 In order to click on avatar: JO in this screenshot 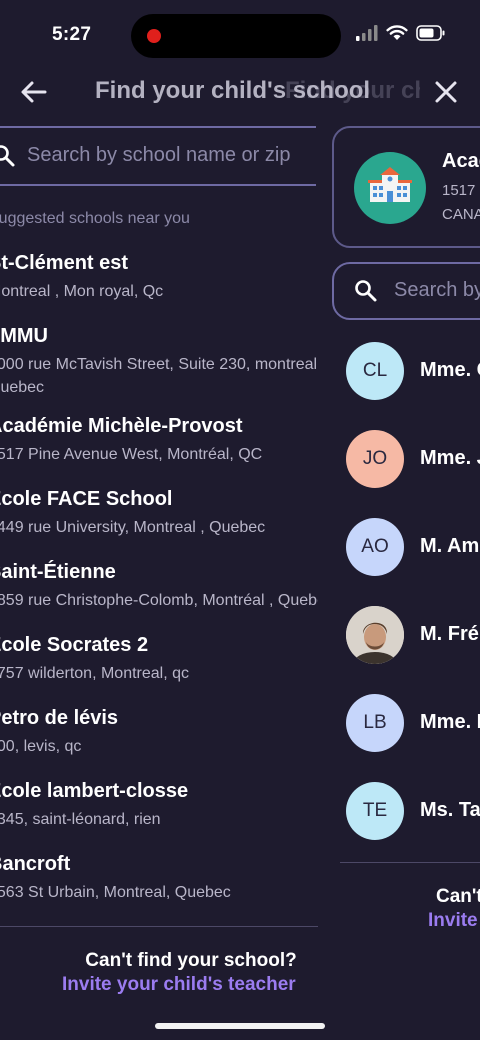, I will do `click(375, 459)`.